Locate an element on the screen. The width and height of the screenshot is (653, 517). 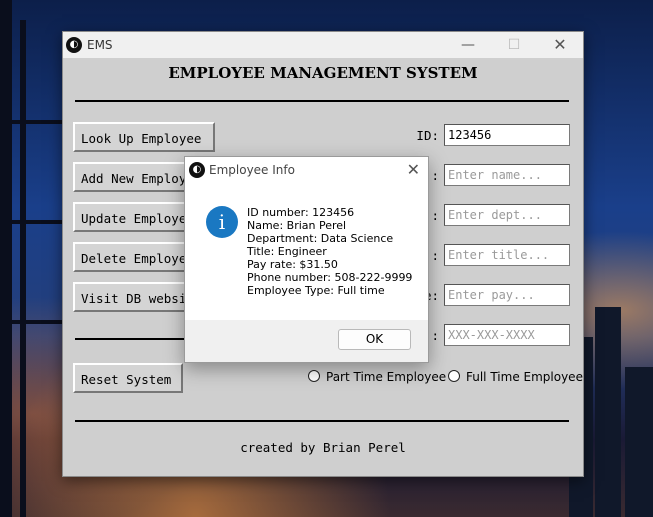
dialog-line: Department: Data Science is located at coordinates (320, 238).